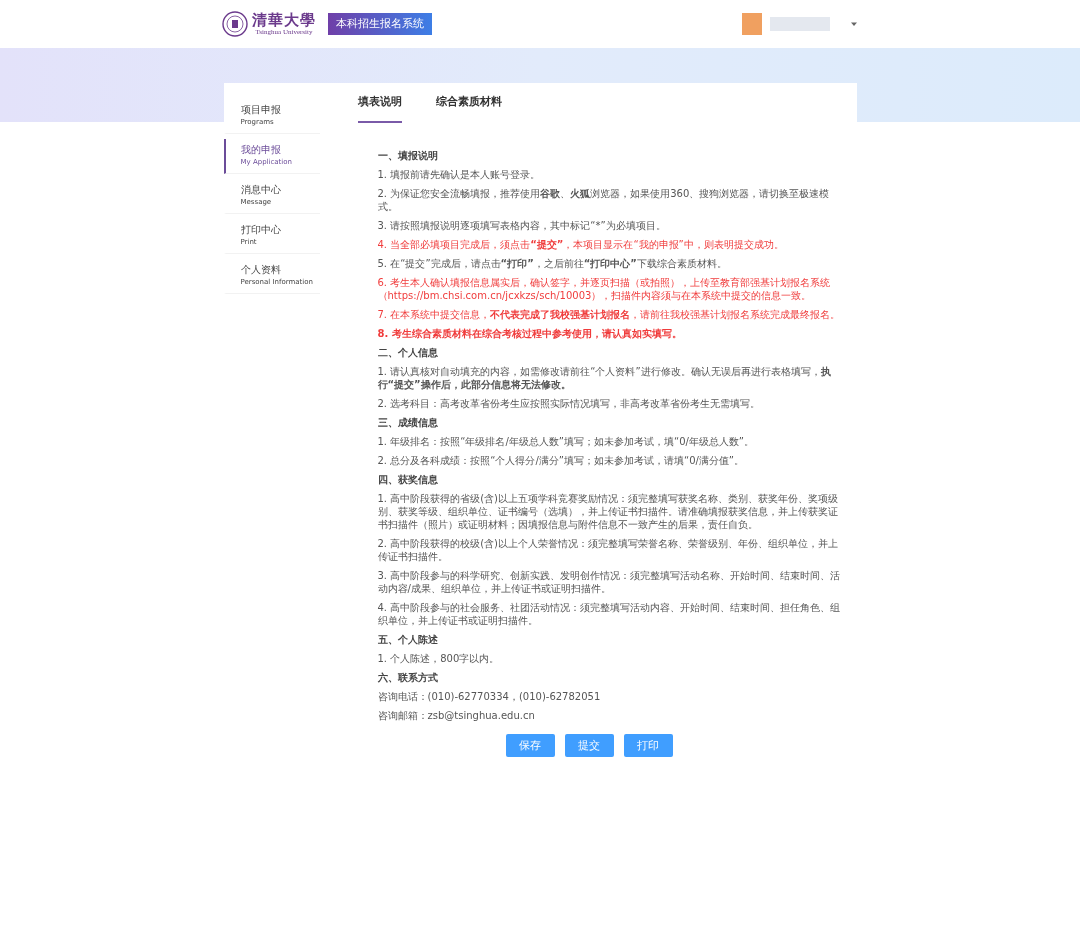 The width and height of the screenshot is (1080, 946). What do you see at coordinates (408, 422) in the screenshot?
I see `section-title: 三、成绩信息` at bounding box center [408, 422].